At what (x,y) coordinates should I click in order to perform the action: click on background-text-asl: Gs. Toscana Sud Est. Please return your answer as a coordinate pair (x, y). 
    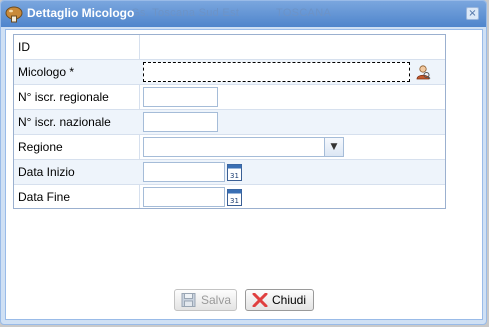
    Looking at the image, I should click on (185, 13).